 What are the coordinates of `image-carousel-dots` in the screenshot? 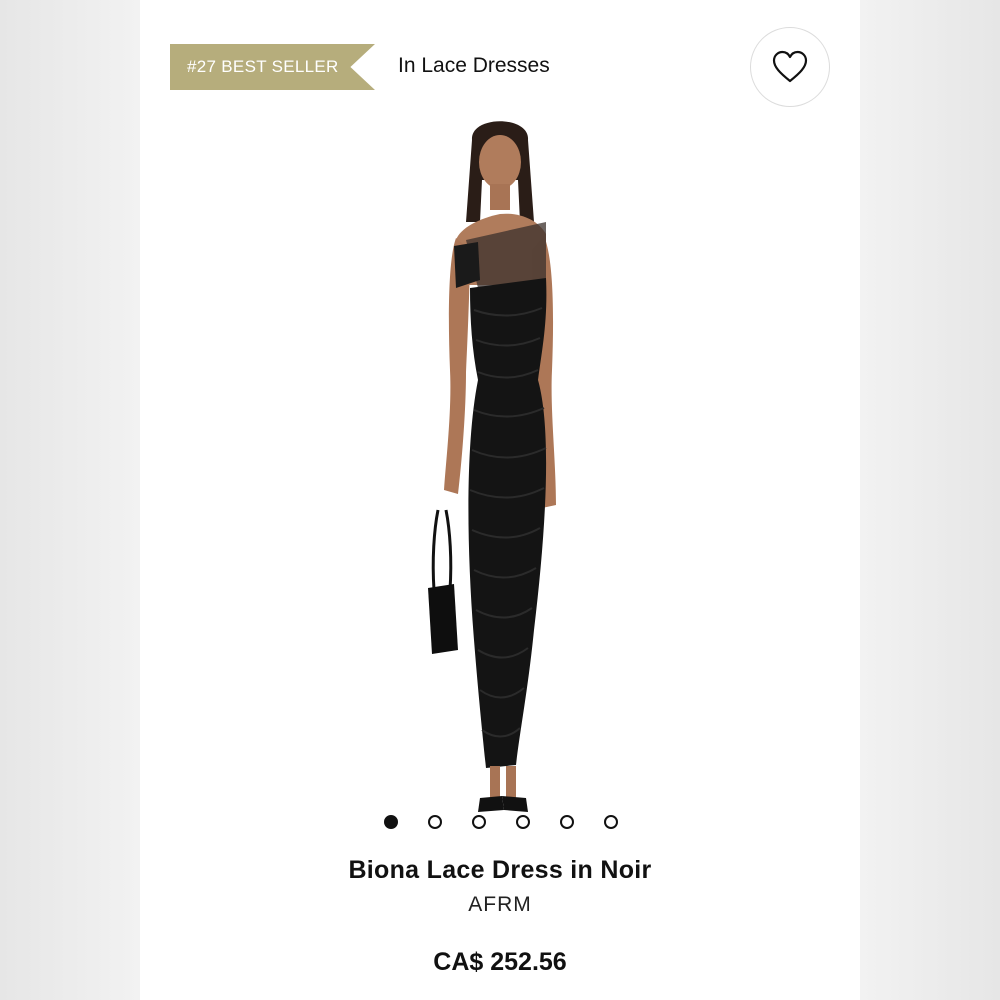 It's located at (502, 823).